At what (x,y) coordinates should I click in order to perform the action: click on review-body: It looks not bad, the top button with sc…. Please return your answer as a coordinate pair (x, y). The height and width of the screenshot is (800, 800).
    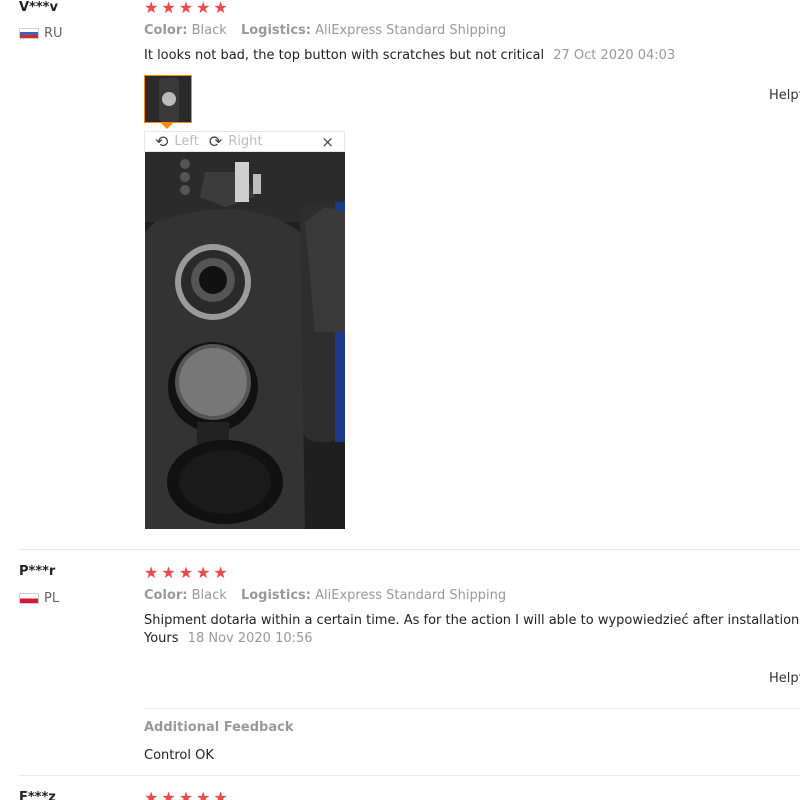
    Looking at the image, I should click on (344, 55).